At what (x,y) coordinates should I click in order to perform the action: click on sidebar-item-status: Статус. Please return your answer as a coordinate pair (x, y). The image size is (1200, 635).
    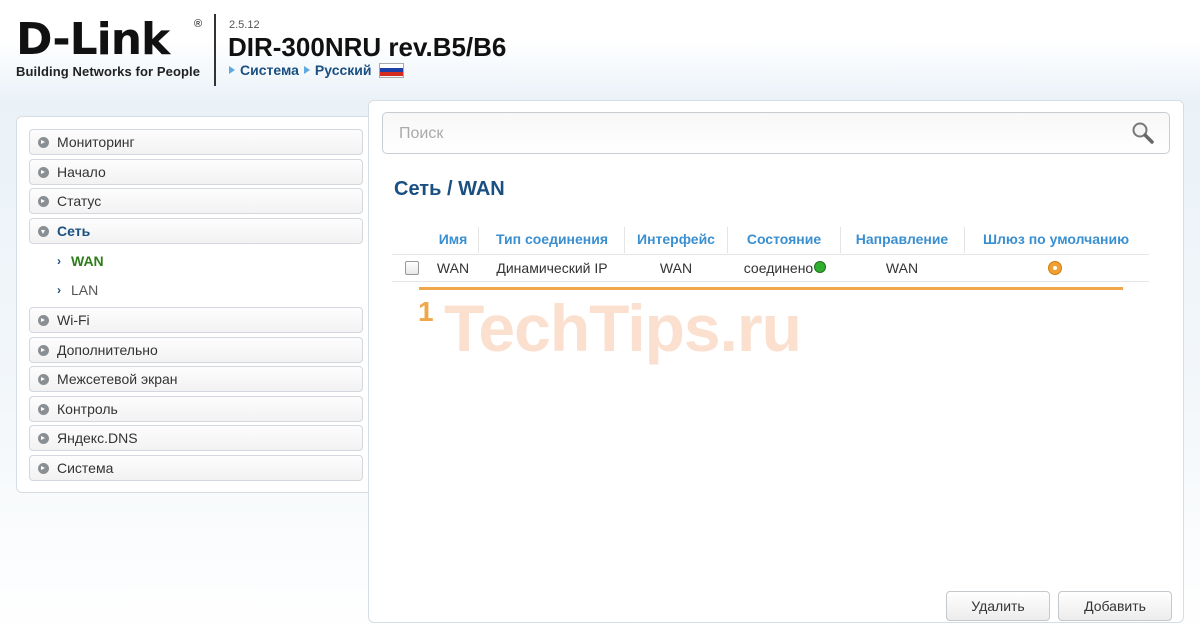
    Looking at the image, I should click on (196, 201).